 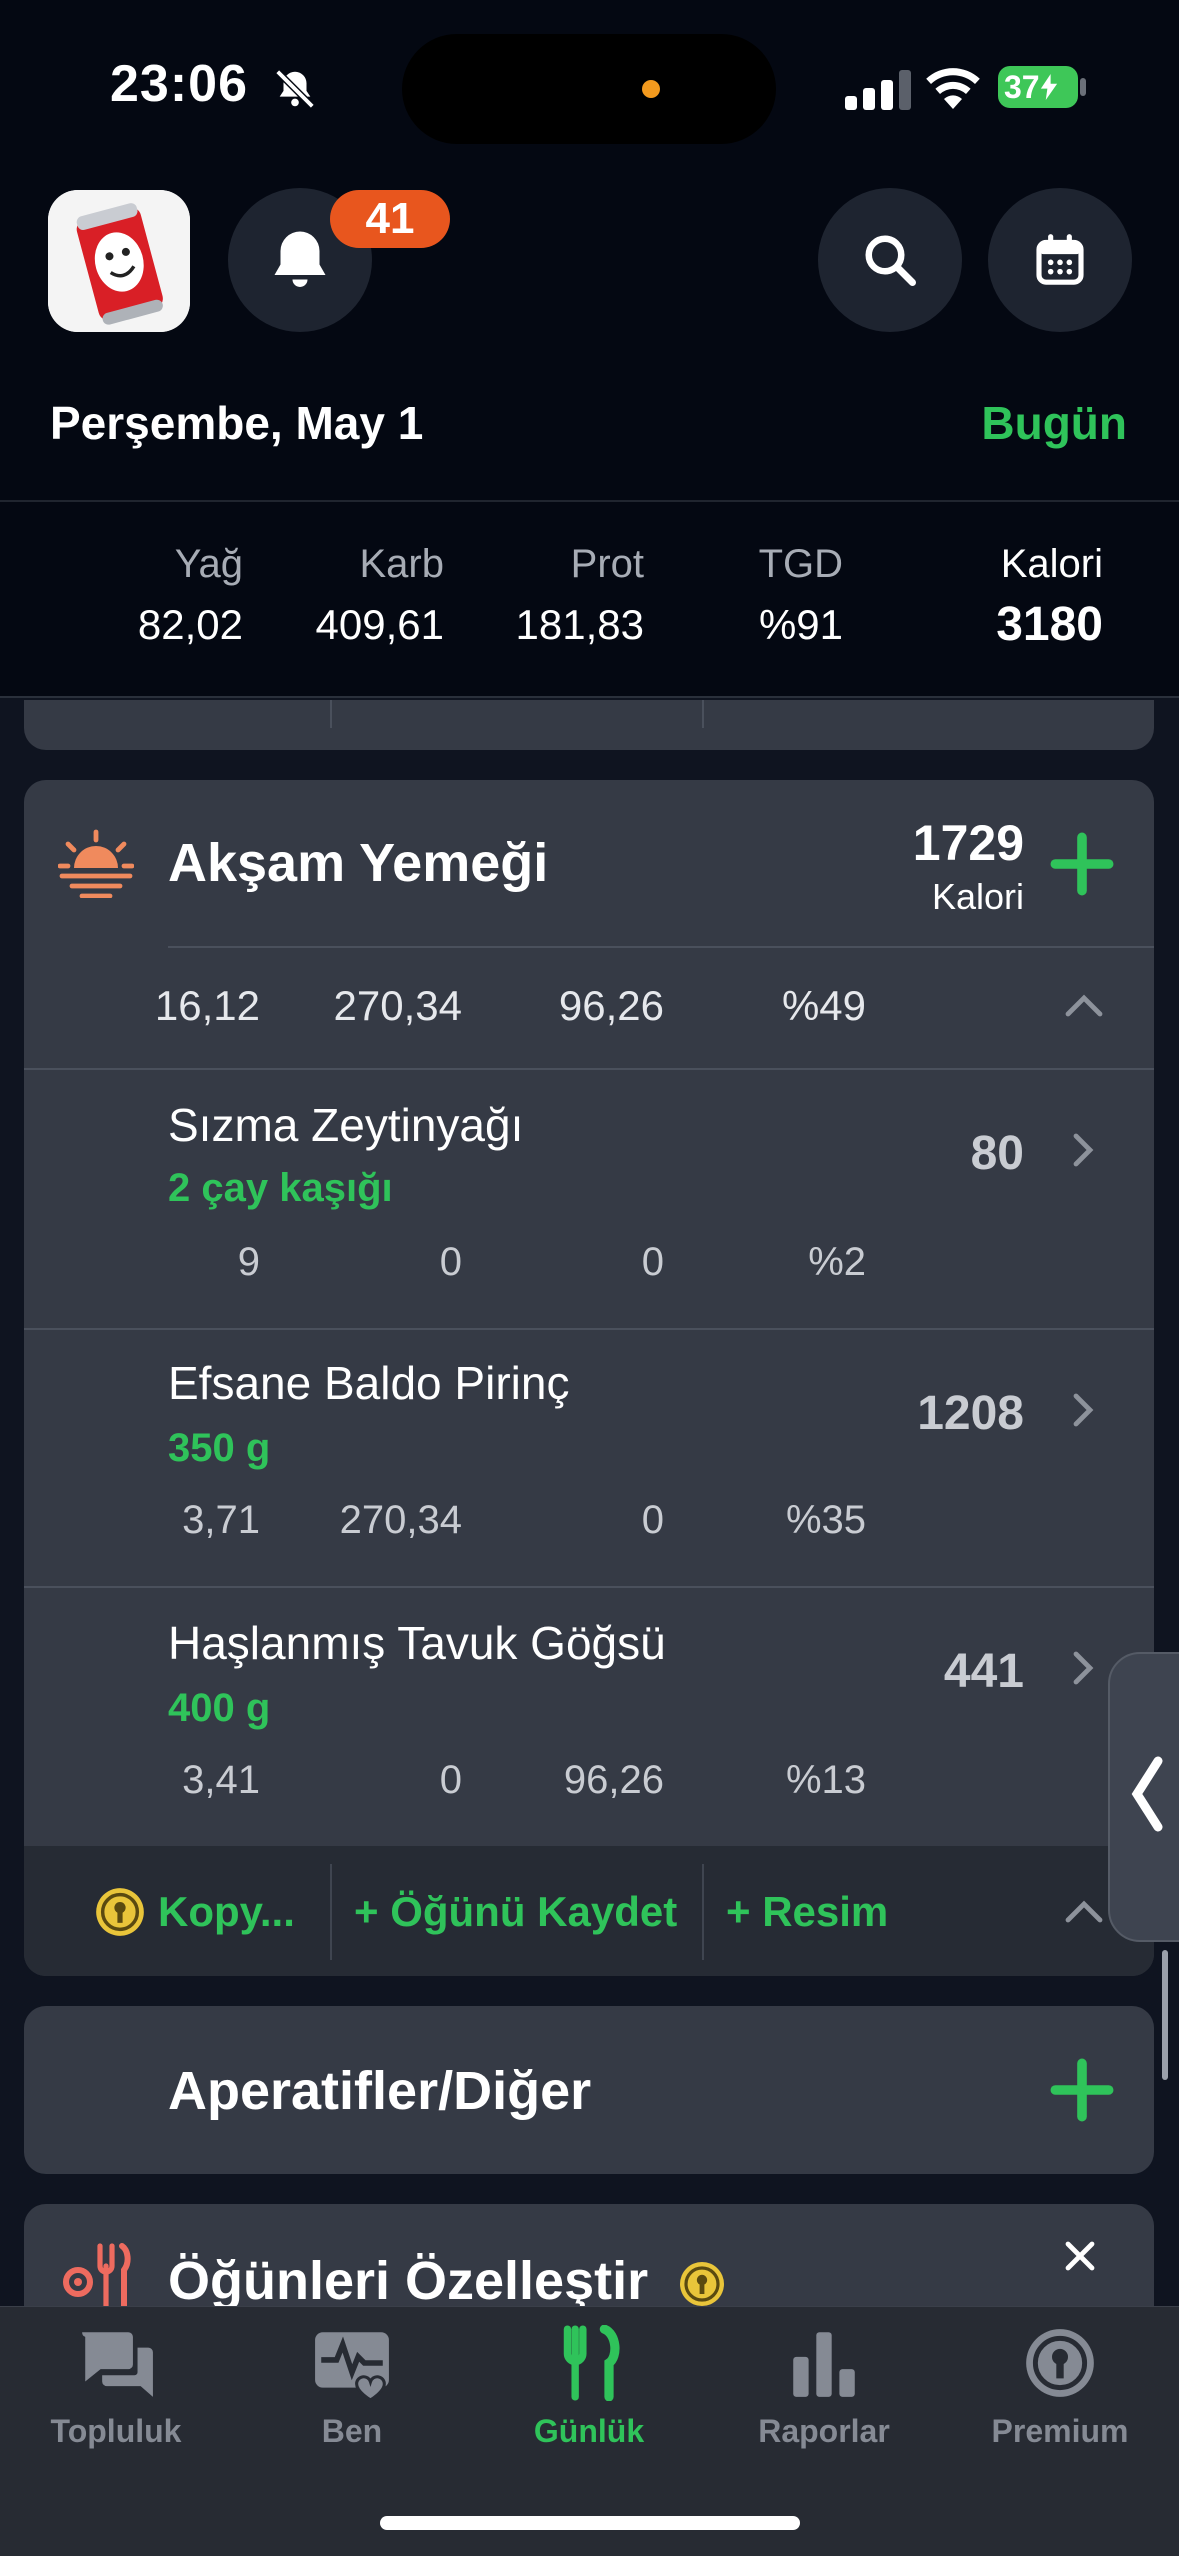 I want to click on battery-cap, so click(x=1083, y=87).